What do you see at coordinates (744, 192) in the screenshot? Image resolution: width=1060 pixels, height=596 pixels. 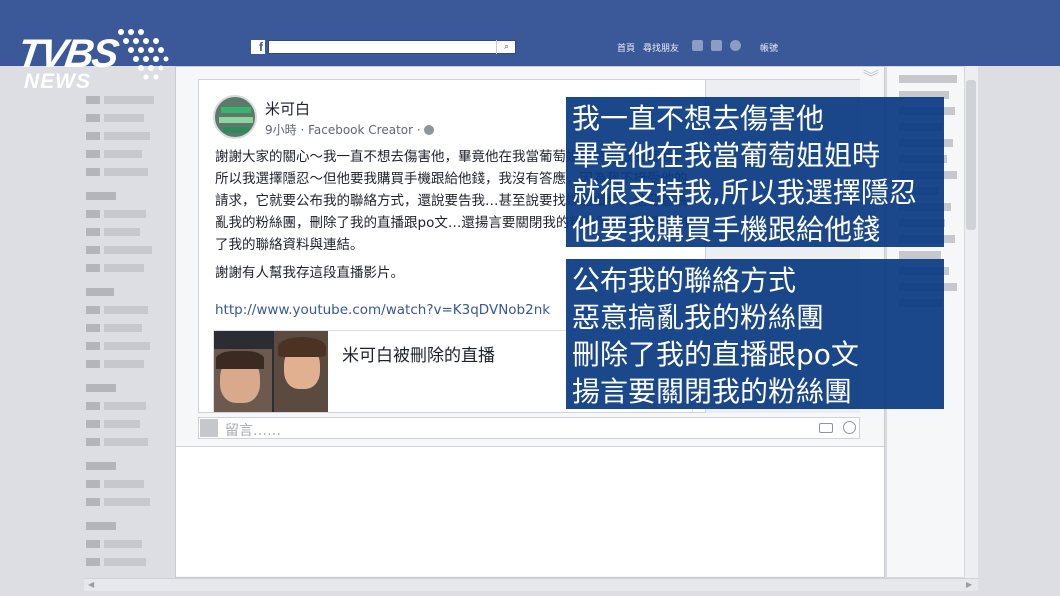 I see `caption-line: 就很支持我,所以我選擇隱忍` at bounding box center [744, 192].